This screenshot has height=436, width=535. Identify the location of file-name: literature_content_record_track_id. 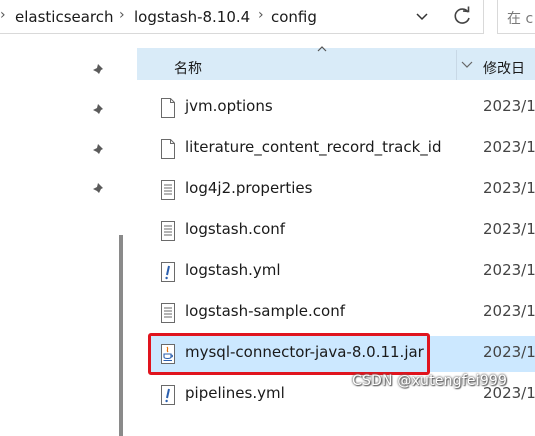
(313, 147).